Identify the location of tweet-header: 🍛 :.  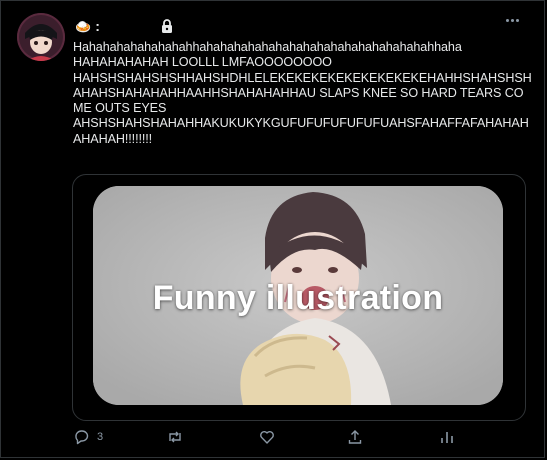
(124, 26).